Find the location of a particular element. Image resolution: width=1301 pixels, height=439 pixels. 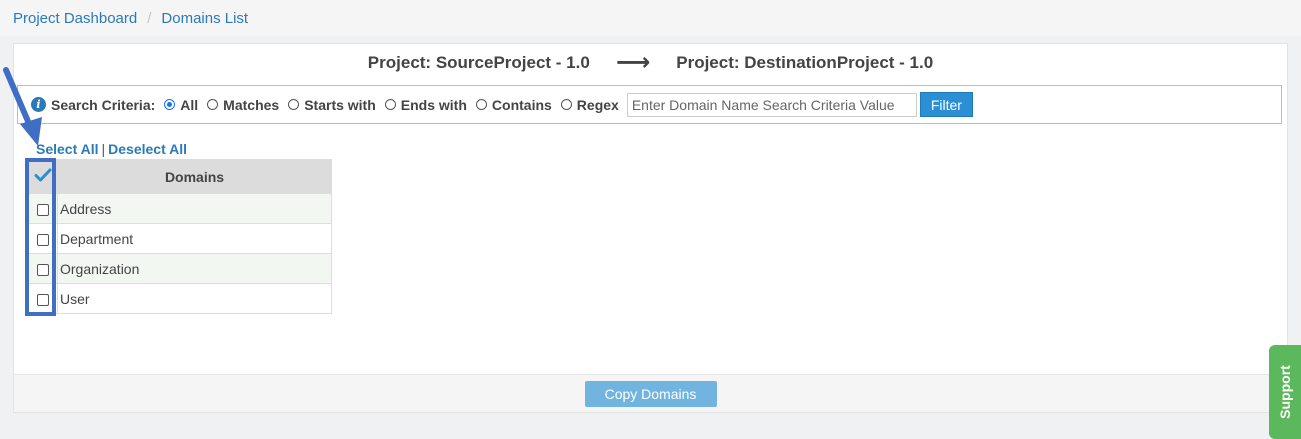

table-row: Organization is located at coordinates (180, 268).